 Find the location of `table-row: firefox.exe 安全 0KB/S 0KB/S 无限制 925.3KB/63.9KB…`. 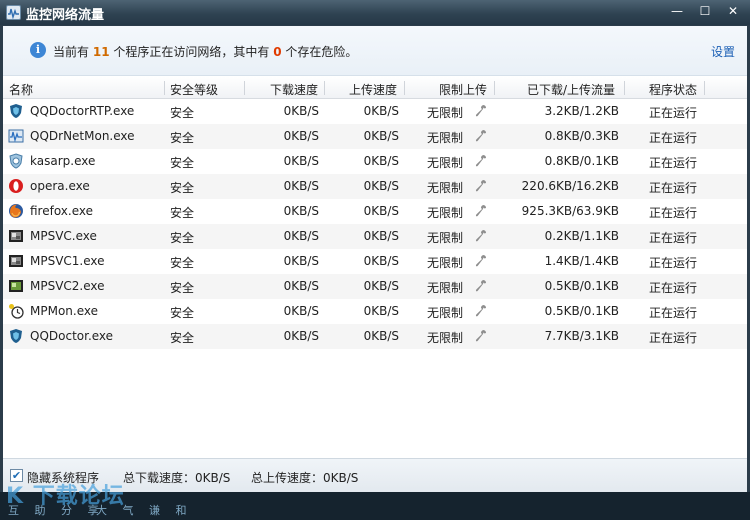

table-row: firefox.exe 安全 0KB/S 0KB/S 无限制 925.3KB/63.9KB… is located at coordinates (375, 211).